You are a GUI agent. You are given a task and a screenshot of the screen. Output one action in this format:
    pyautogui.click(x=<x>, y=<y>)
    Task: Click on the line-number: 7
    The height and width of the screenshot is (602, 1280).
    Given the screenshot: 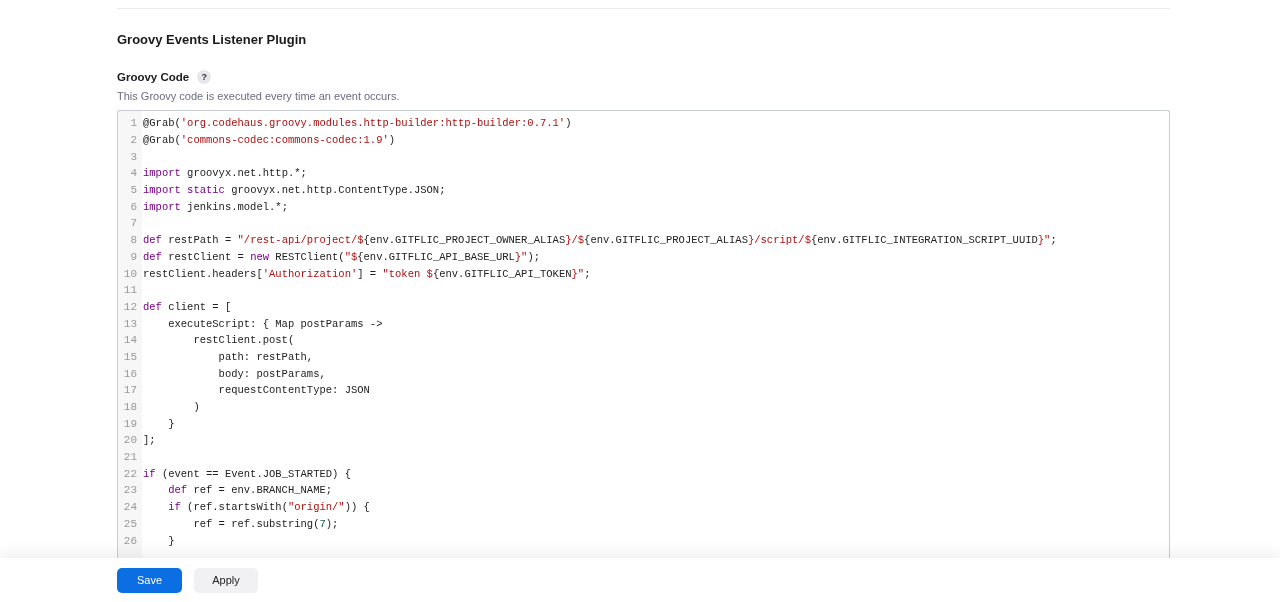 What is the action you would take?
    pyautogui.click(x=133, y=223)
    